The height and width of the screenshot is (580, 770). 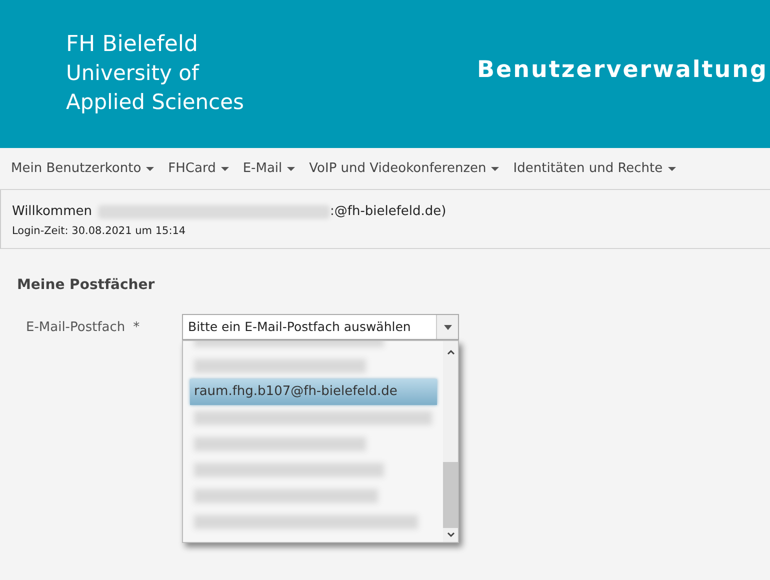 I want to click on login-time: Login-Zeit: 30.08.2021 um 15:14, so click(x=99, y=231).